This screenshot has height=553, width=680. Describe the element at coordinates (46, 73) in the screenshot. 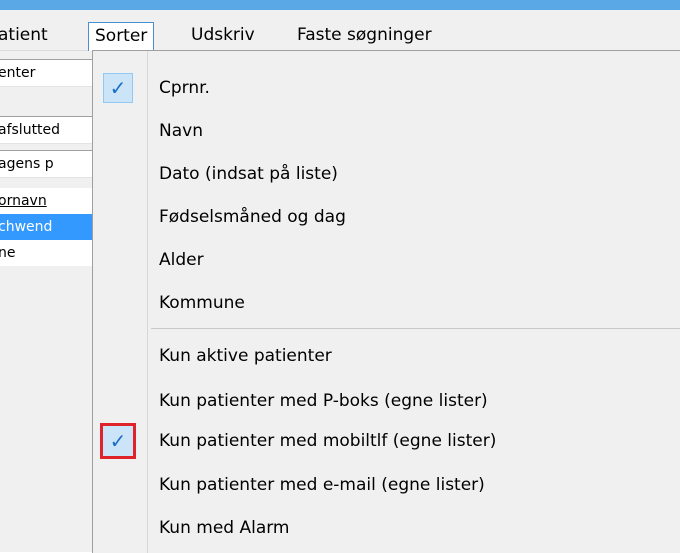

I see `left-field-1: enter` at that location.